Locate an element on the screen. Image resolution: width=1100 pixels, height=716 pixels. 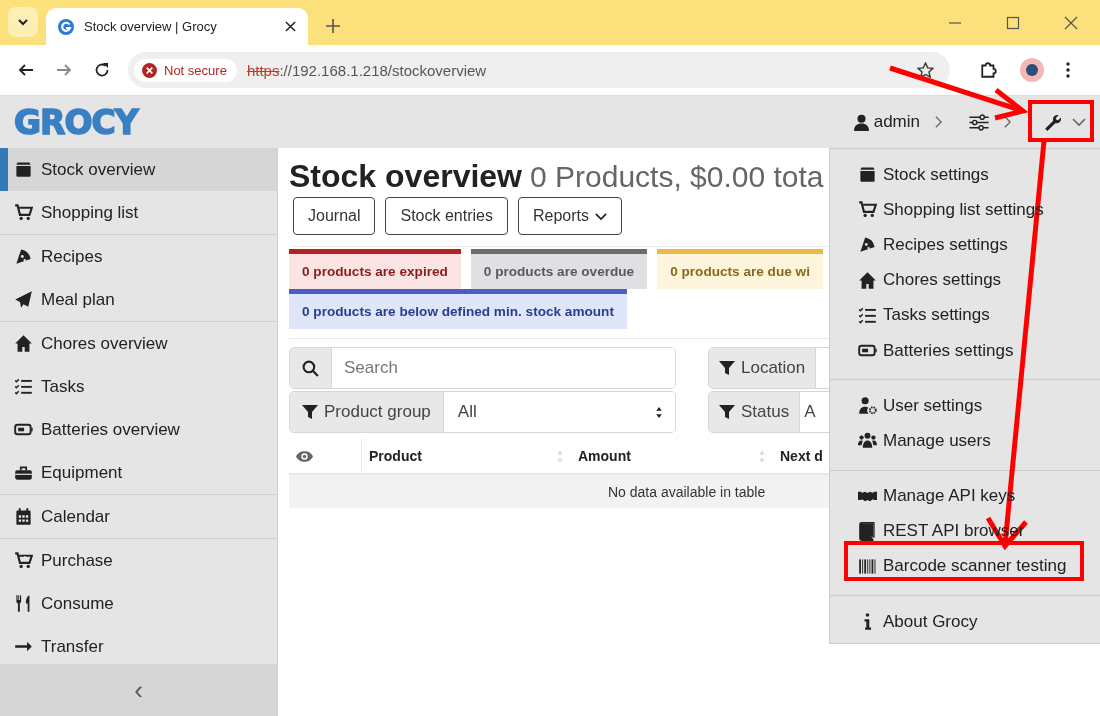
close-icon is located at coordinates (290, 26).